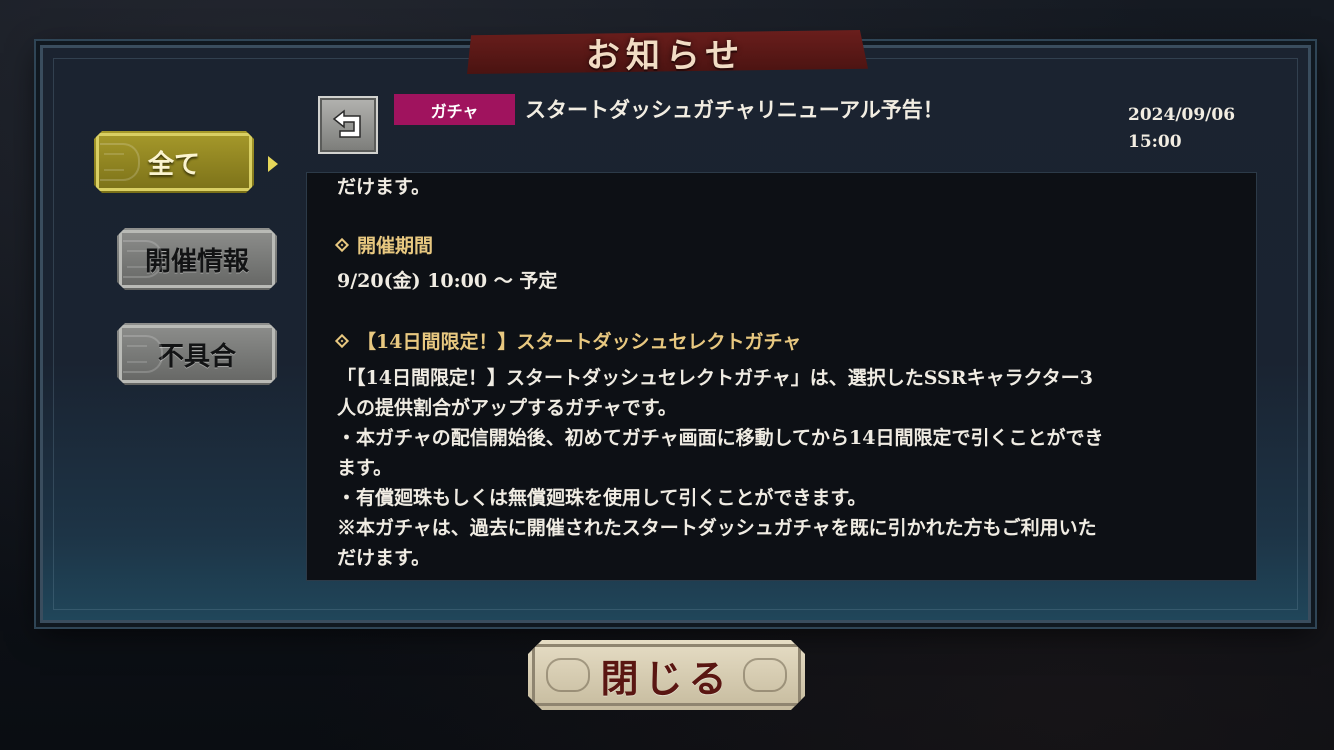  Describe the element at coordinates (273, 164) in the screenshot. I see `selected-triangle-icon` at that location.